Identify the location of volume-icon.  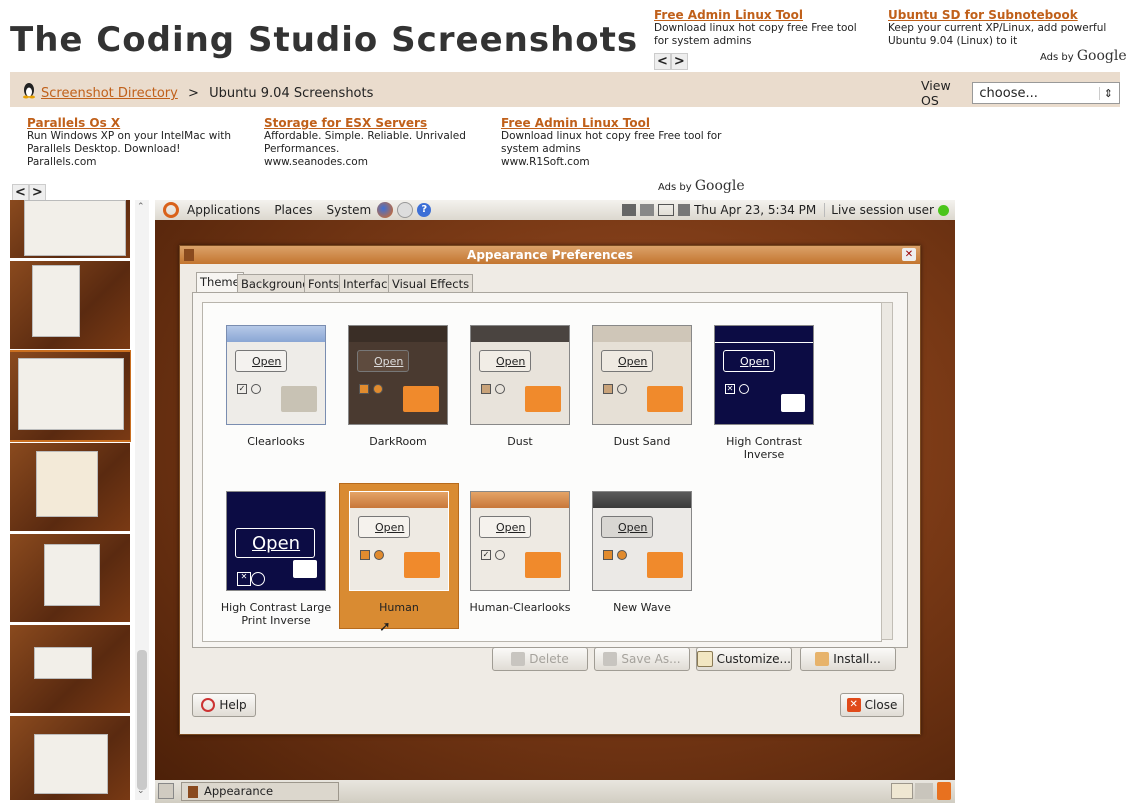
(684, 210).